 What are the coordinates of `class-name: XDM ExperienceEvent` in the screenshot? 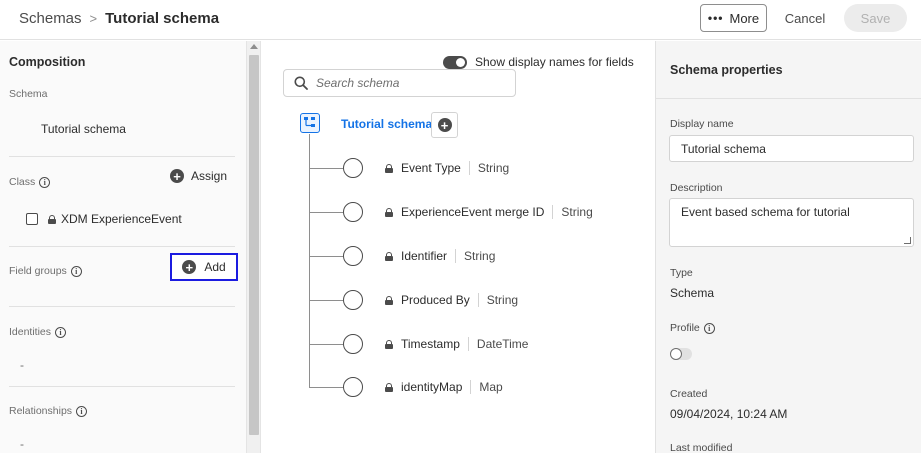 It's located at (121, 219).